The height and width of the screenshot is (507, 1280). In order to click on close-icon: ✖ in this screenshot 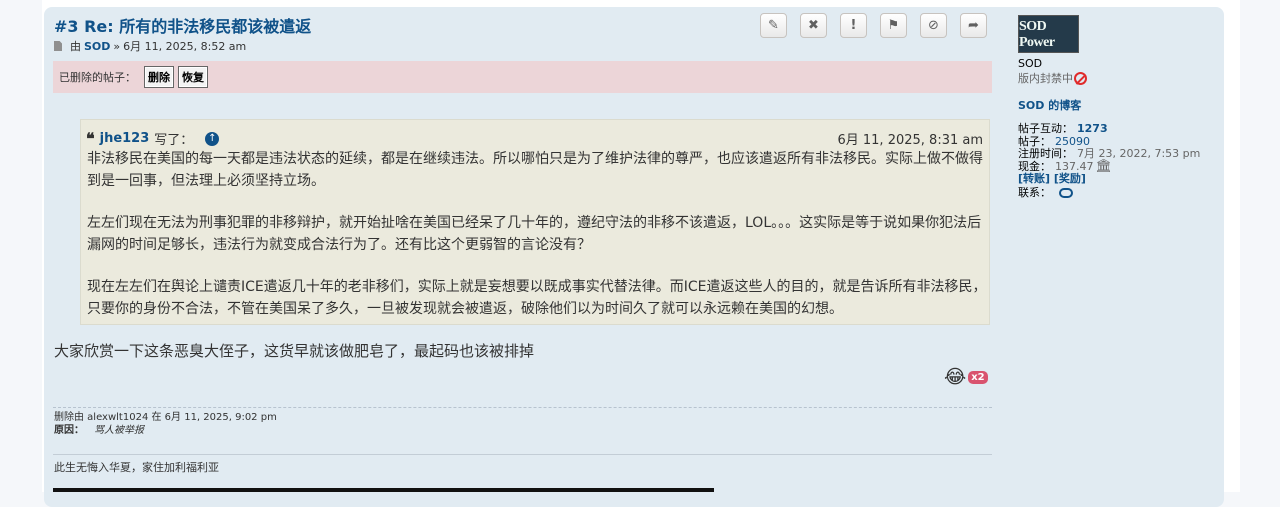, I will do `click(813, 25)`.